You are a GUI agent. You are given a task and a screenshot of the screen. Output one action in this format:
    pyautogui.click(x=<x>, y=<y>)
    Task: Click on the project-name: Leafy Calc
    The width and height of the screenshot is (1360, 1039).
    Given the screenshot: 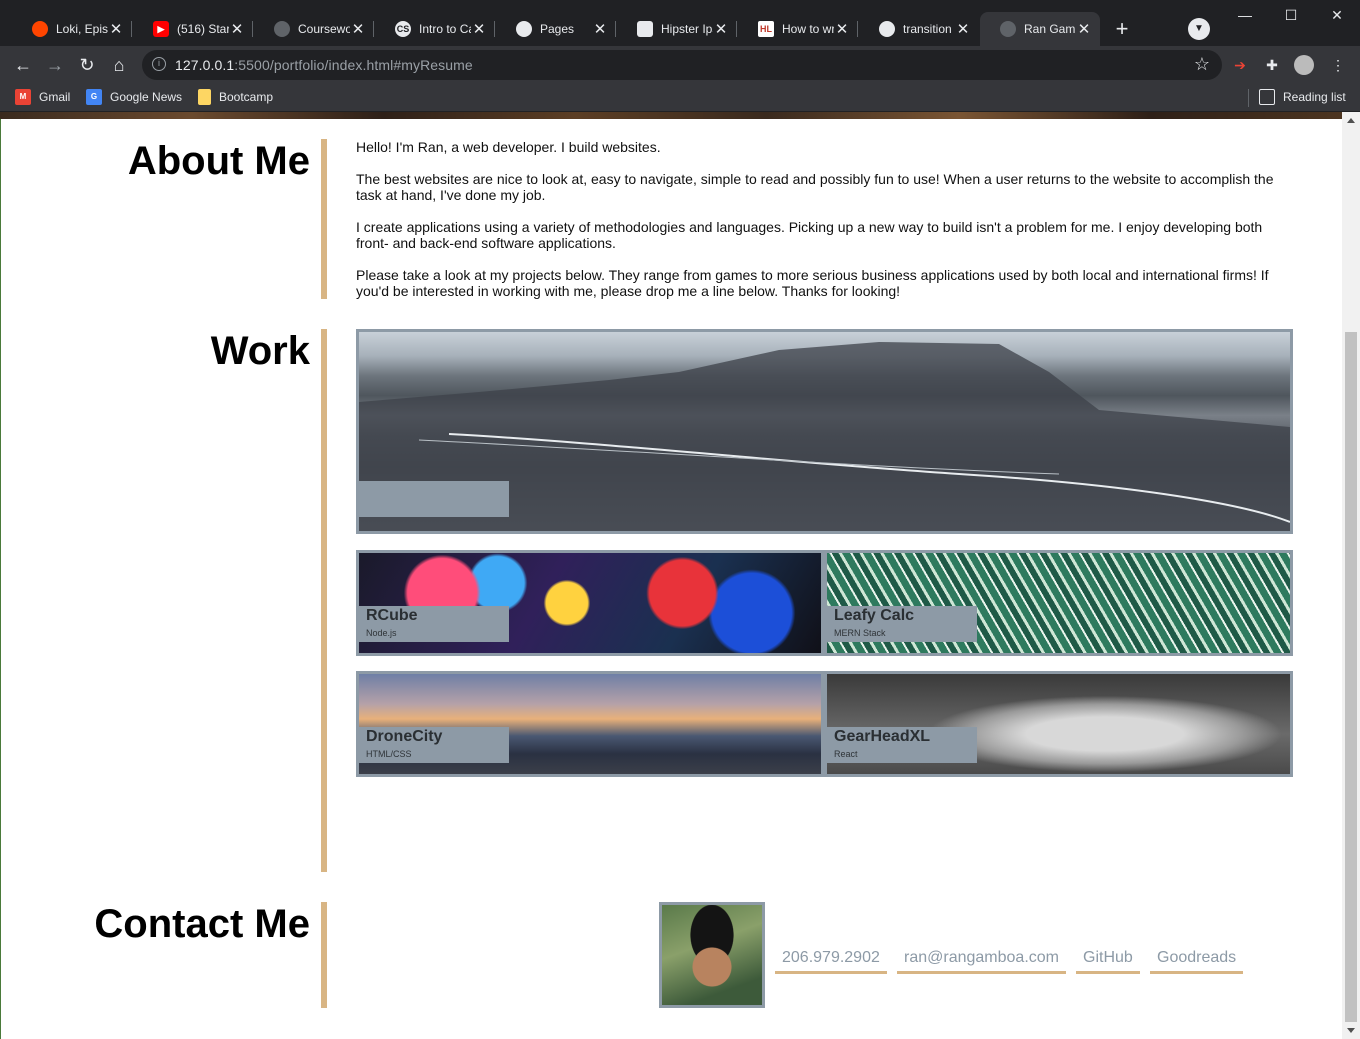 What is the action you would take?
    pyautogui.click(x=874, y=615)
    